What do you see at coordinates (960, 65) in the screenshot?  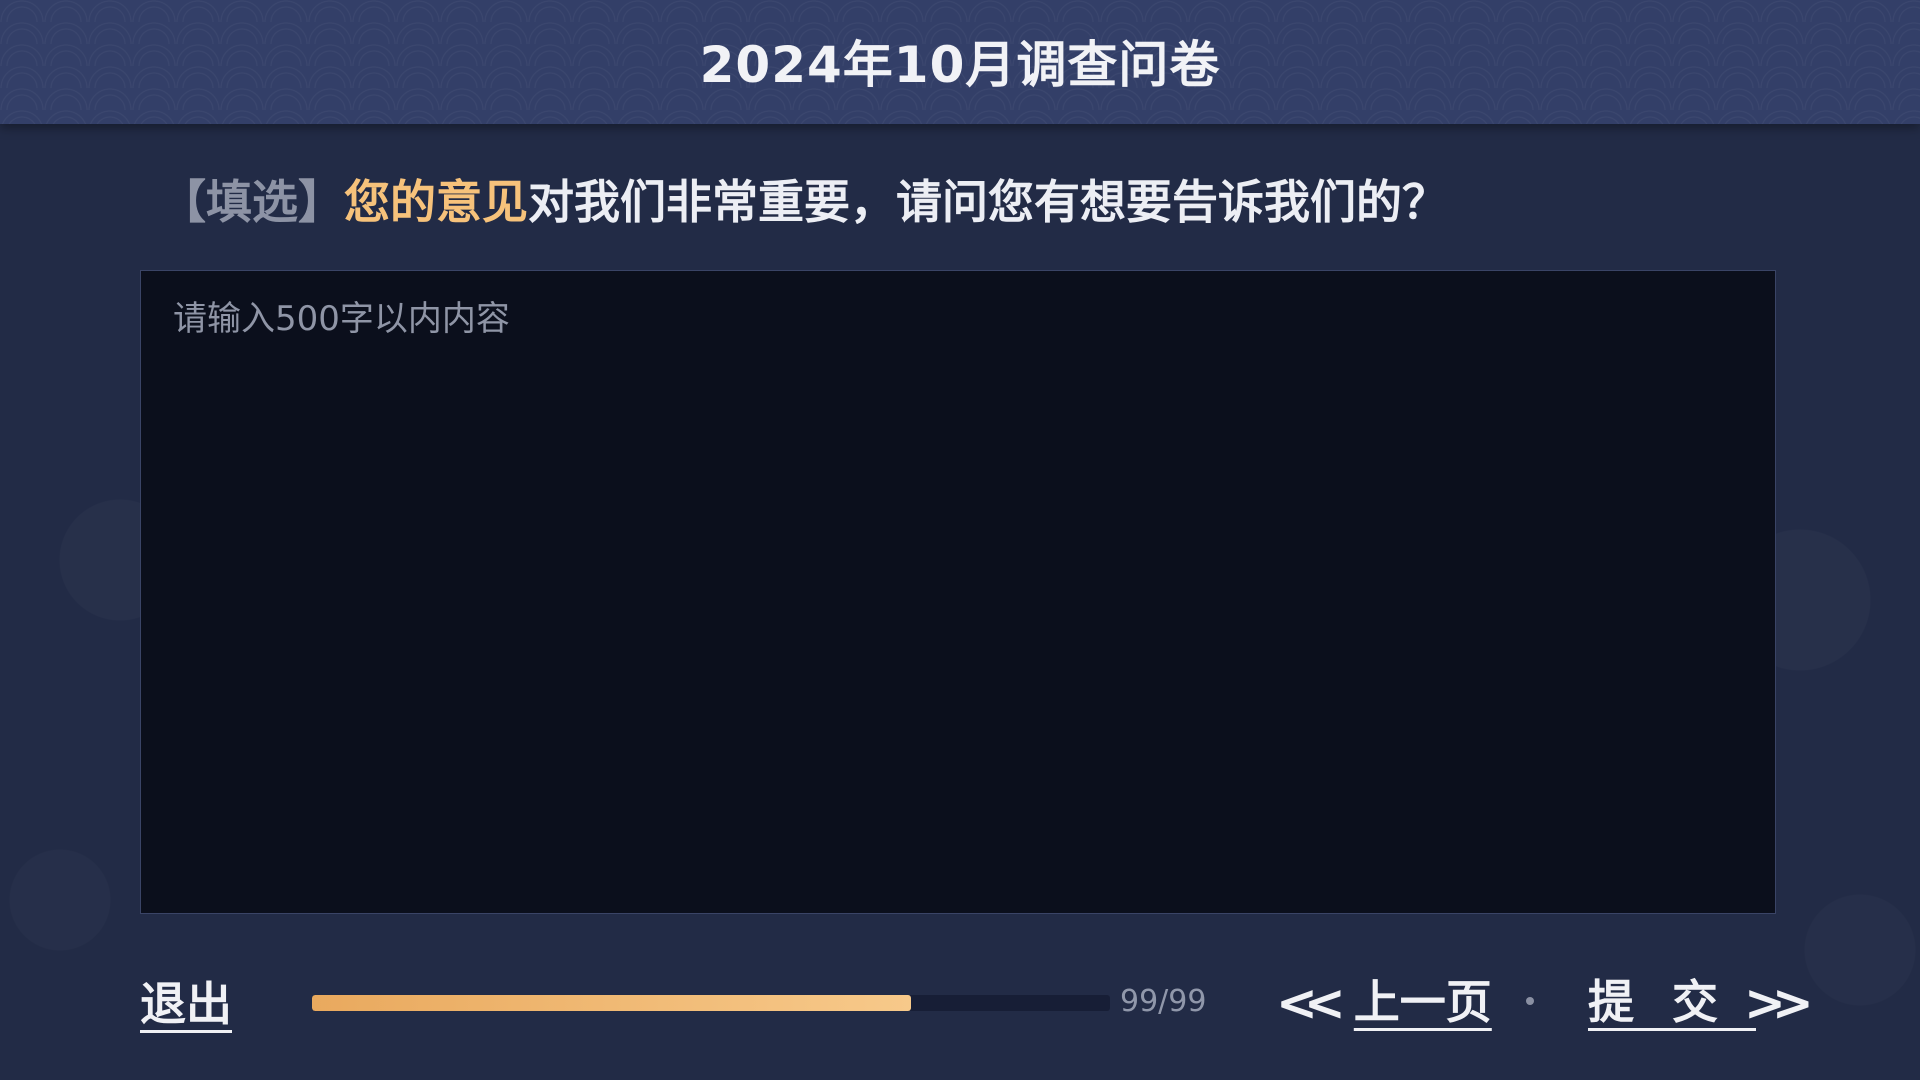 I see `page-title: 2024年10月调查问卷` at bounding box center [960, 65].